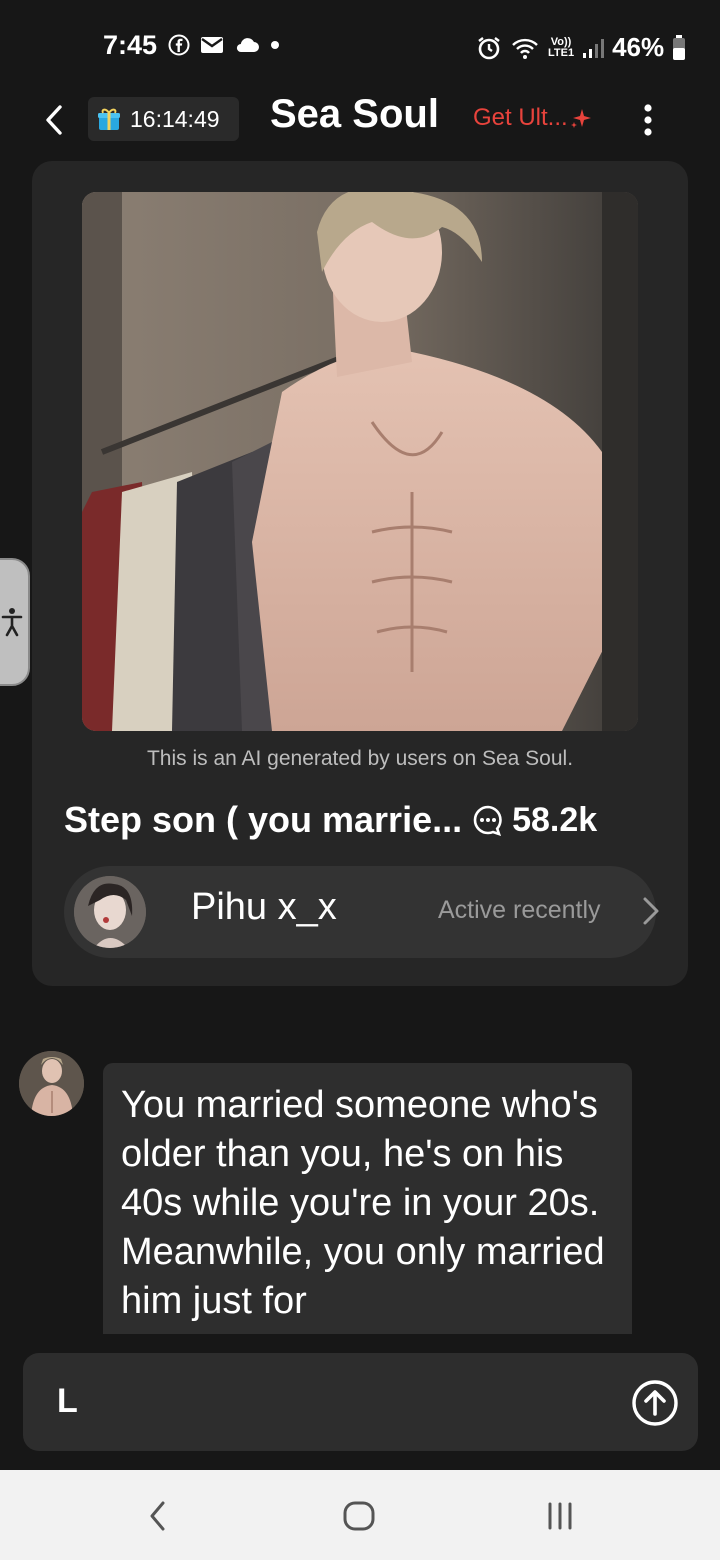  Describe the element at coordinates (679, 47) in the screenshot. I see `battery-icon` at that location.